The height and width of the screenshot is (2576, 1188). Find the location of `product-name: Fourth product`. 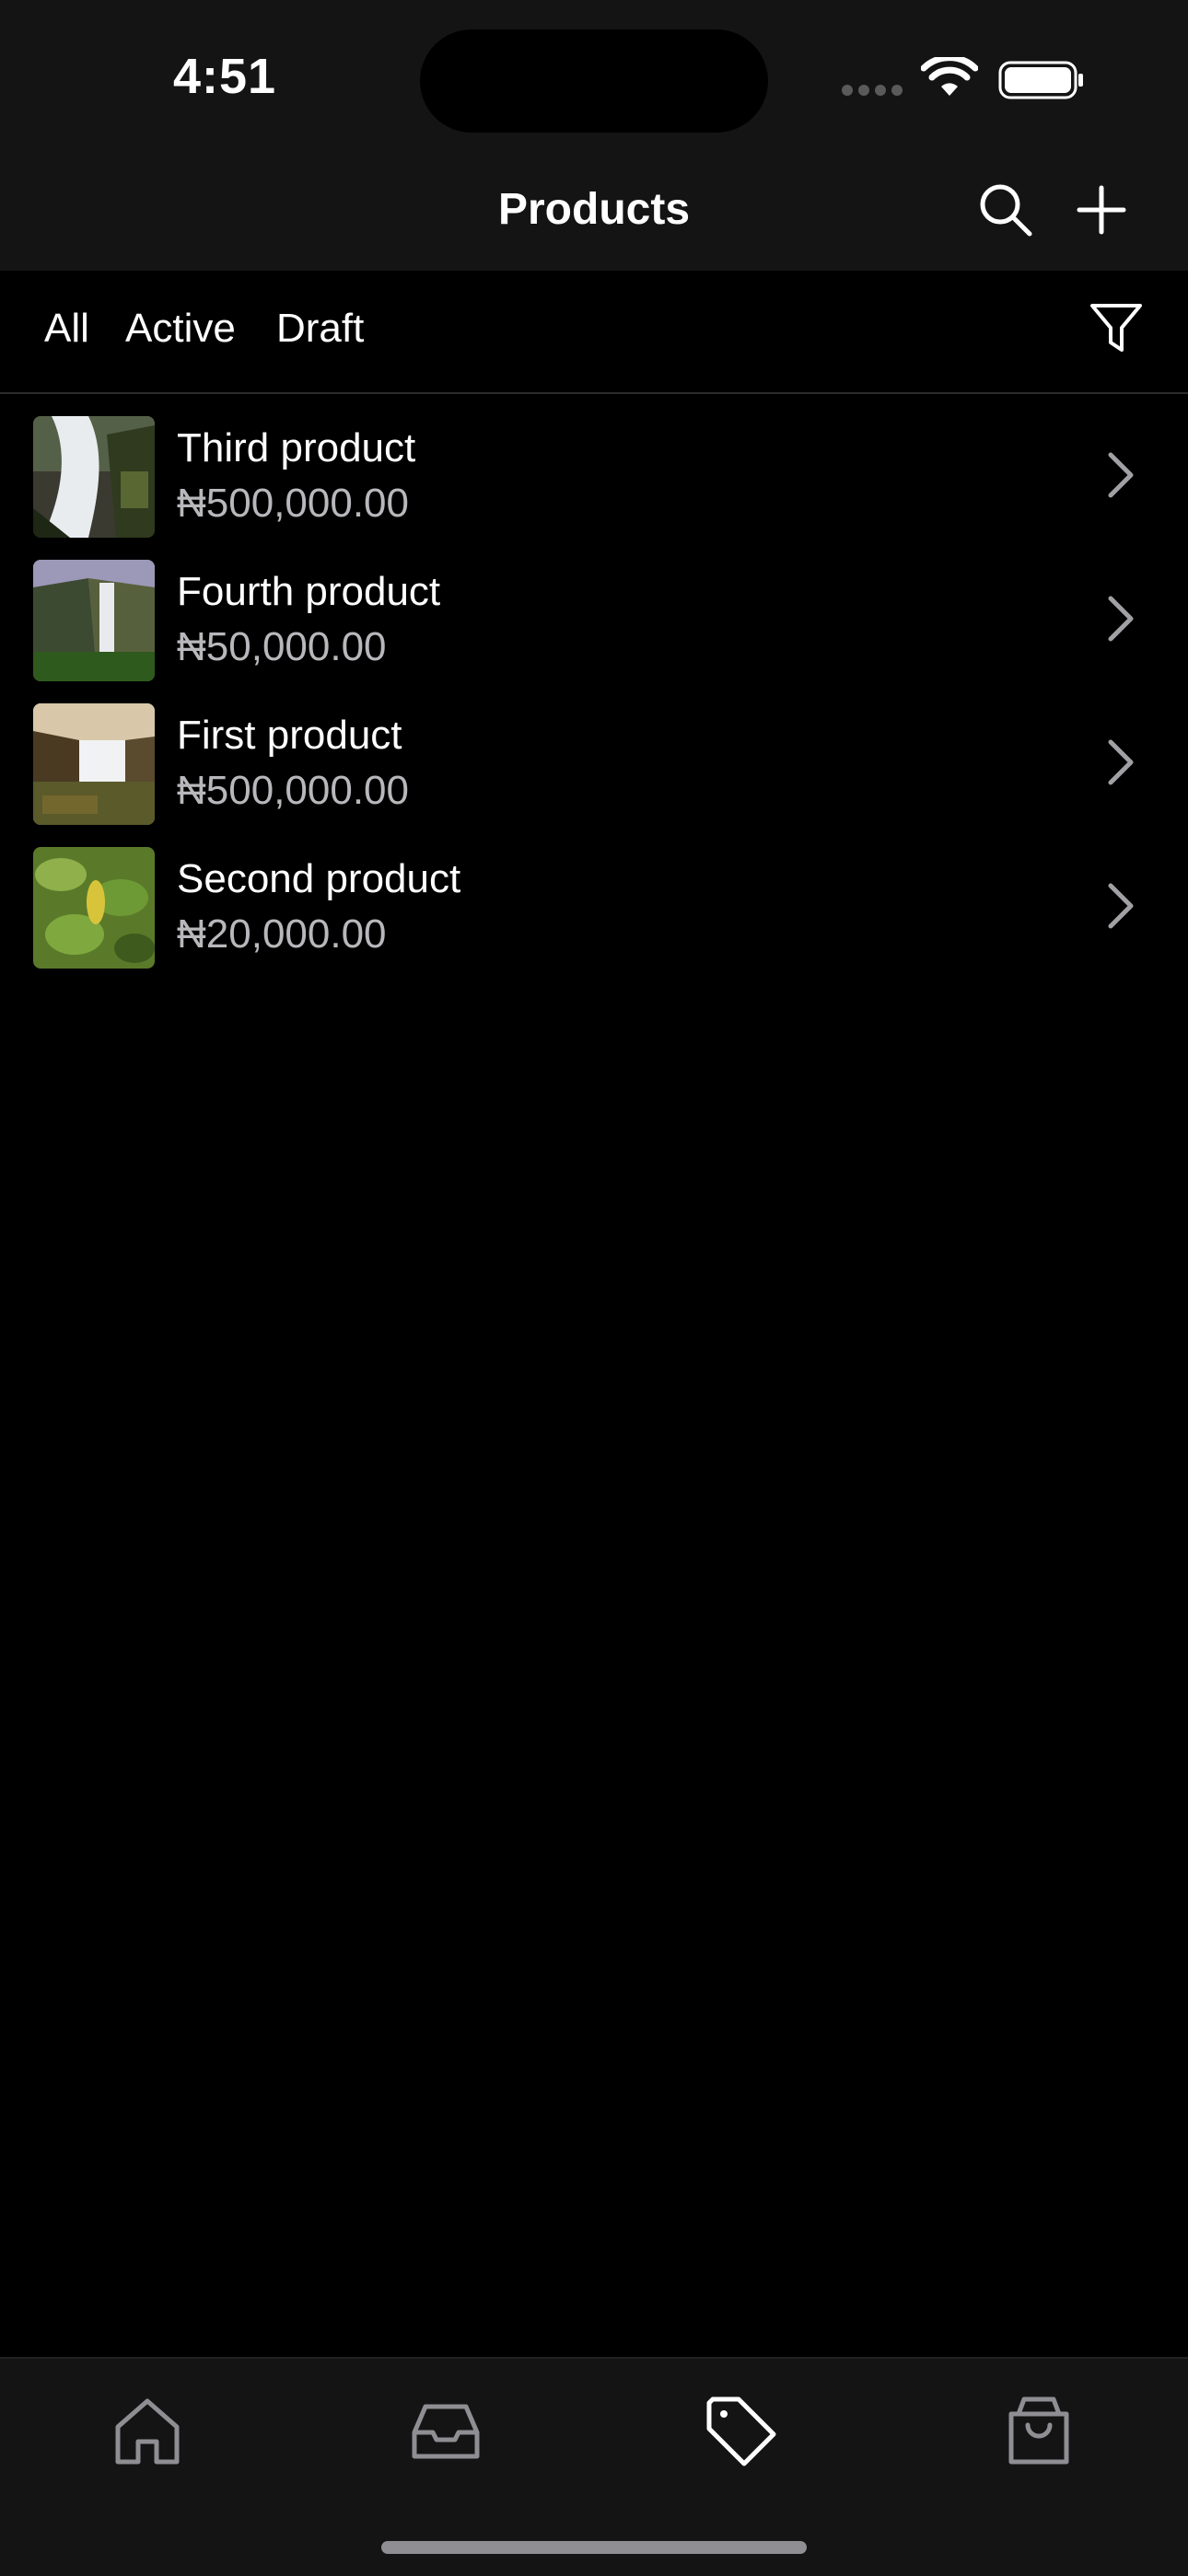

product-name: Fourth product is located at coordinates (309, 591).